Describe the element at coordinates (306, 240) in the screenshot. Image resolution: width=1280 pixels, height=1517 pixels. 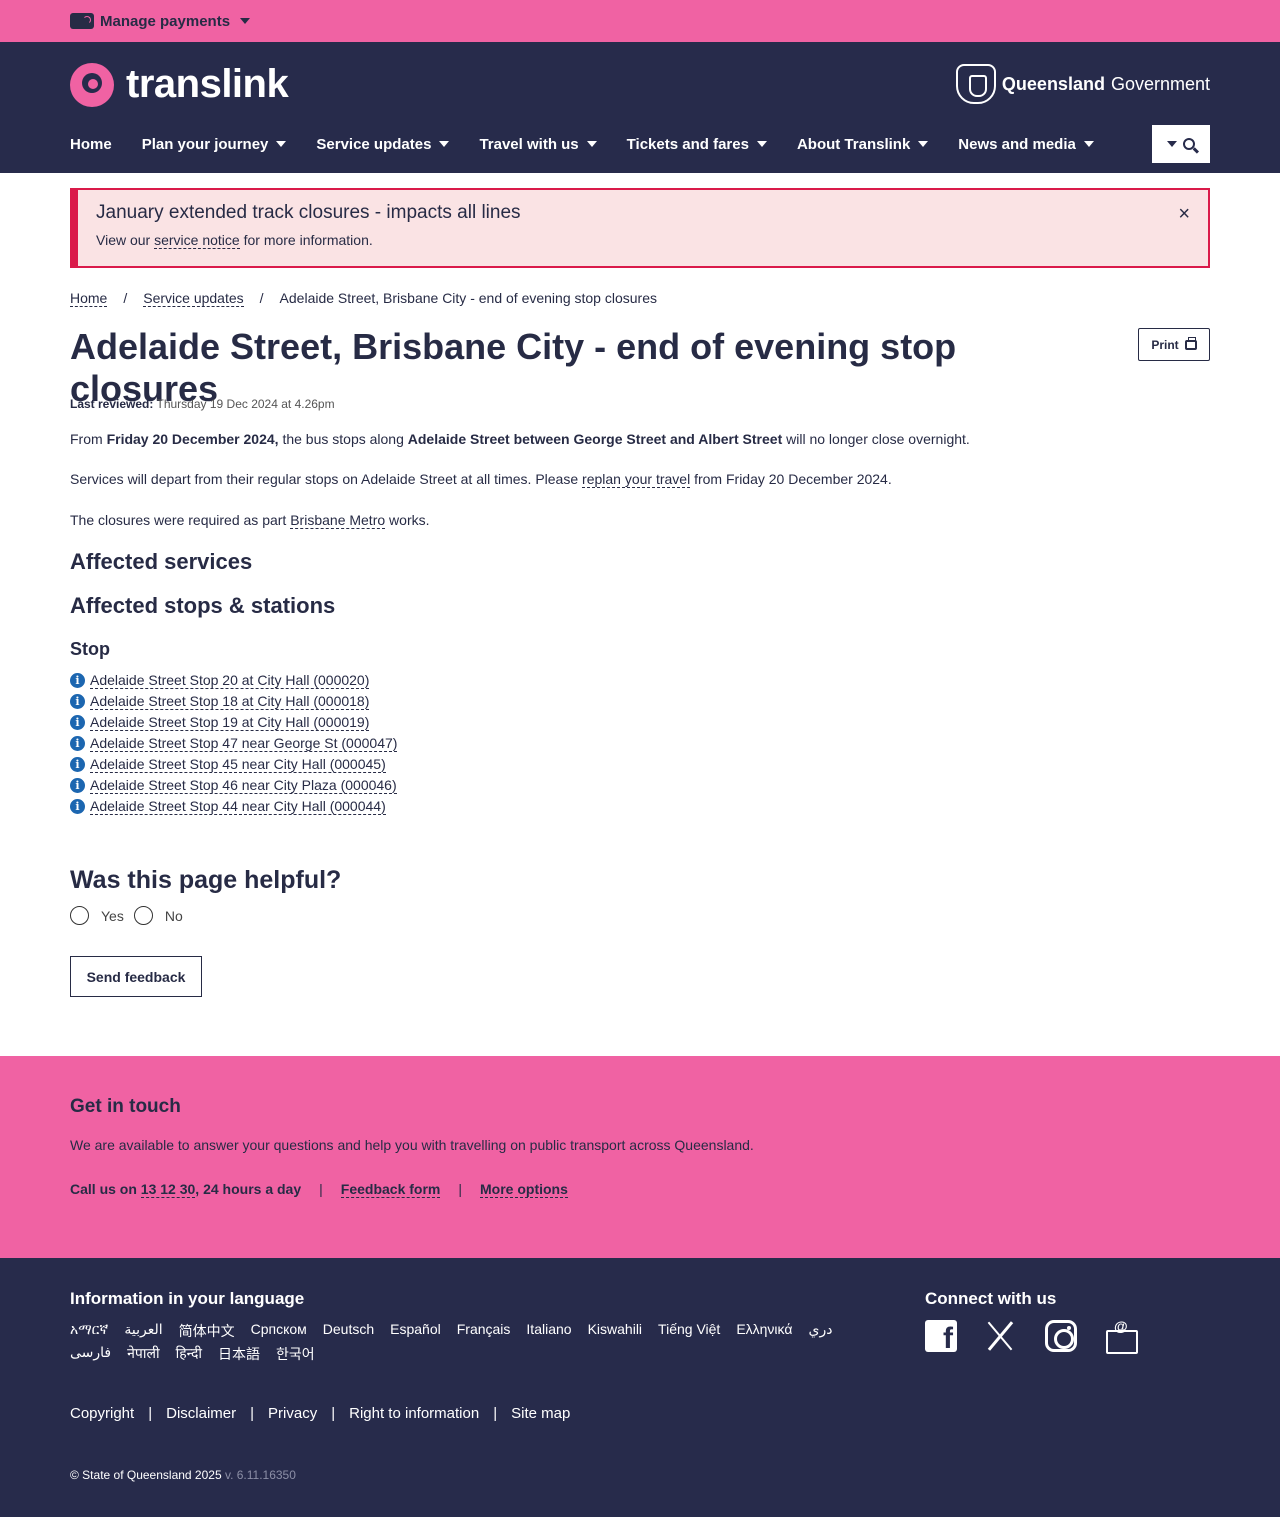
I see `alert-text-after: for more information.` at that location.